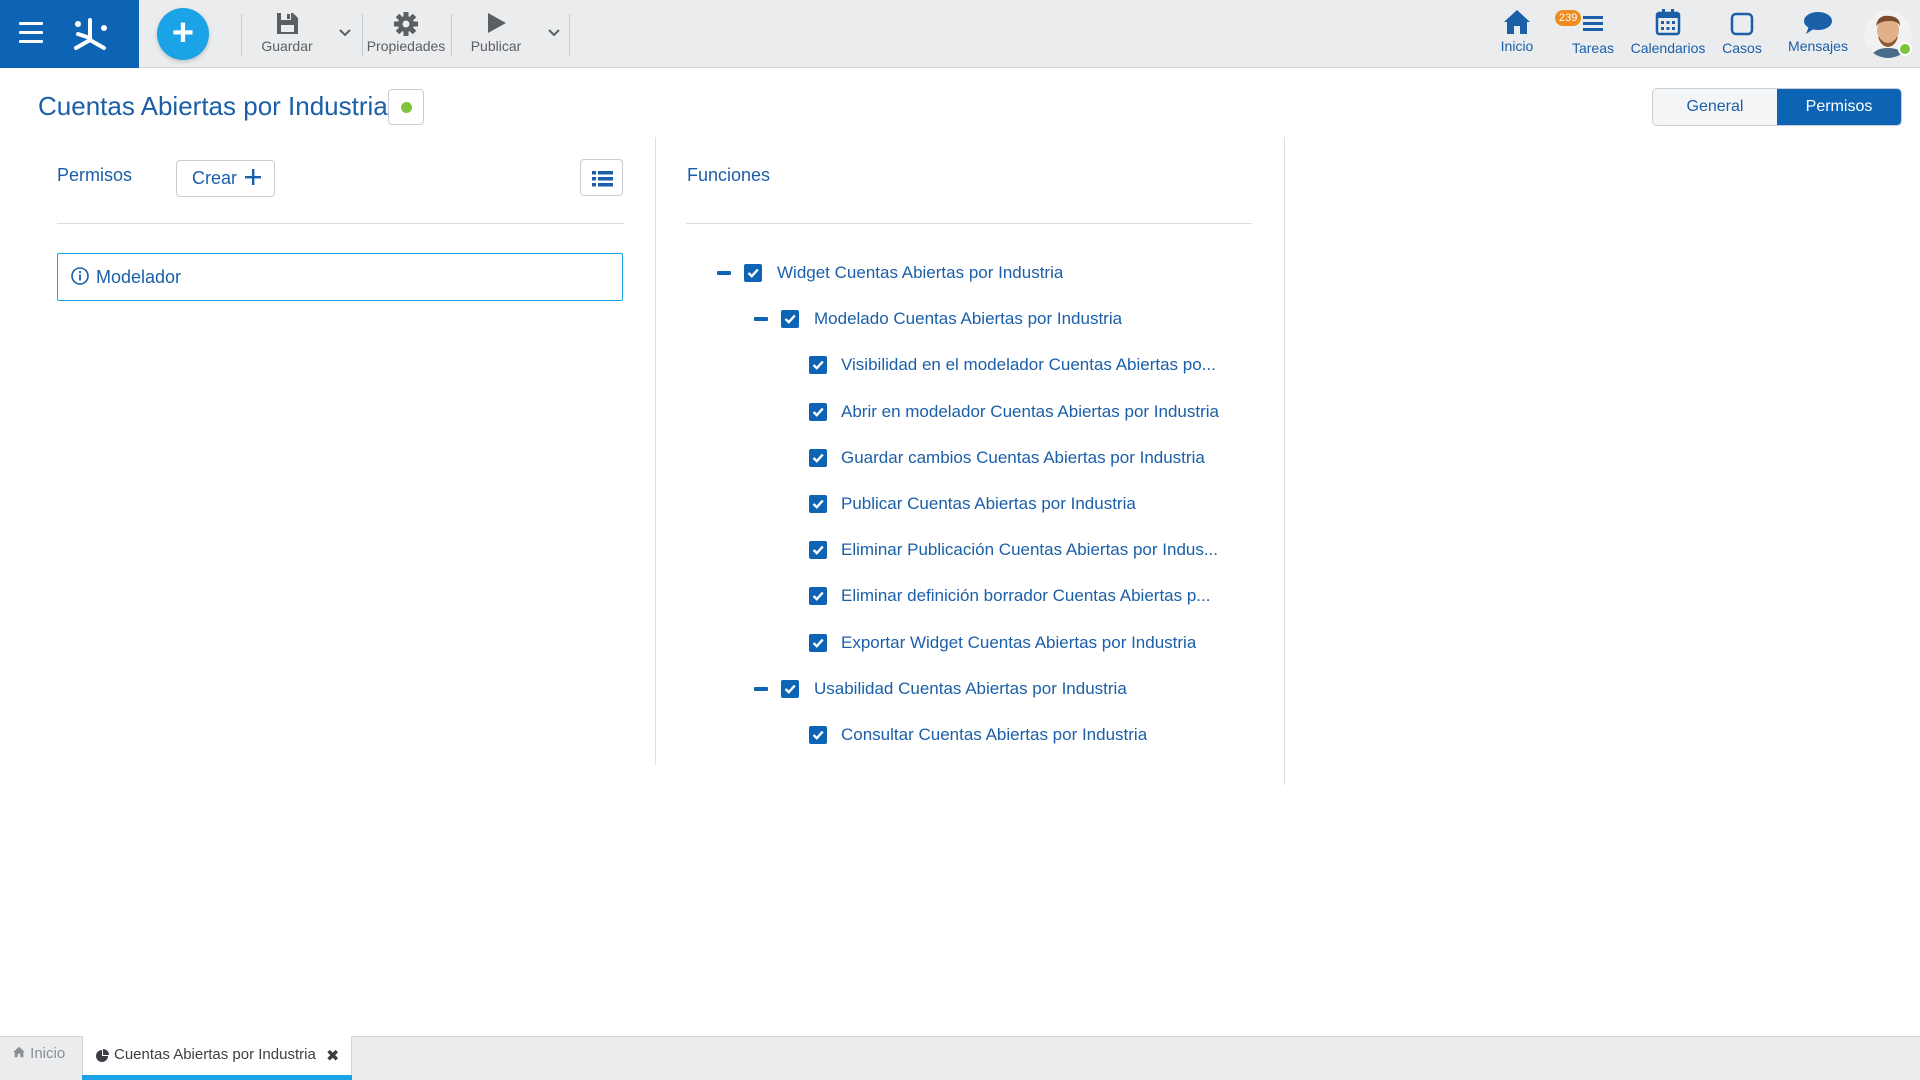 The width and height of the screenshot is (1920, 1080). I want to click on online-status-dot, so click(1905, 49).